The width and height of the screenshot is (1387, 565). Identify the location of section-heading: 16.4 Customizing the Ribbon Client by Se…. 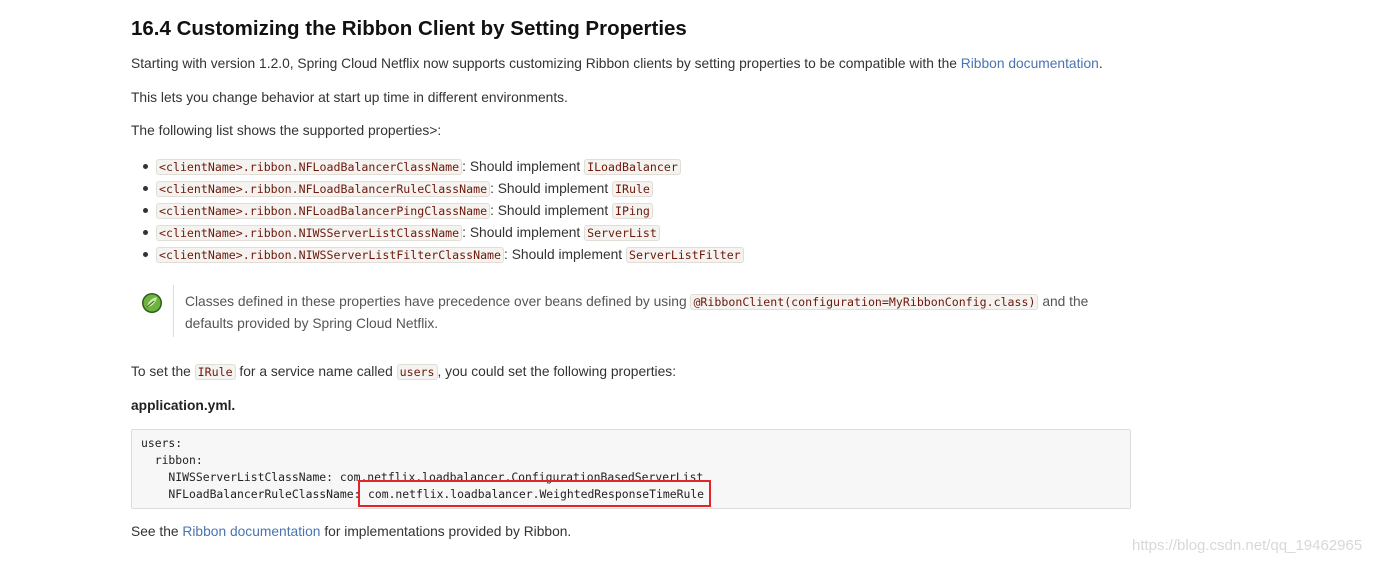
(409, 28).